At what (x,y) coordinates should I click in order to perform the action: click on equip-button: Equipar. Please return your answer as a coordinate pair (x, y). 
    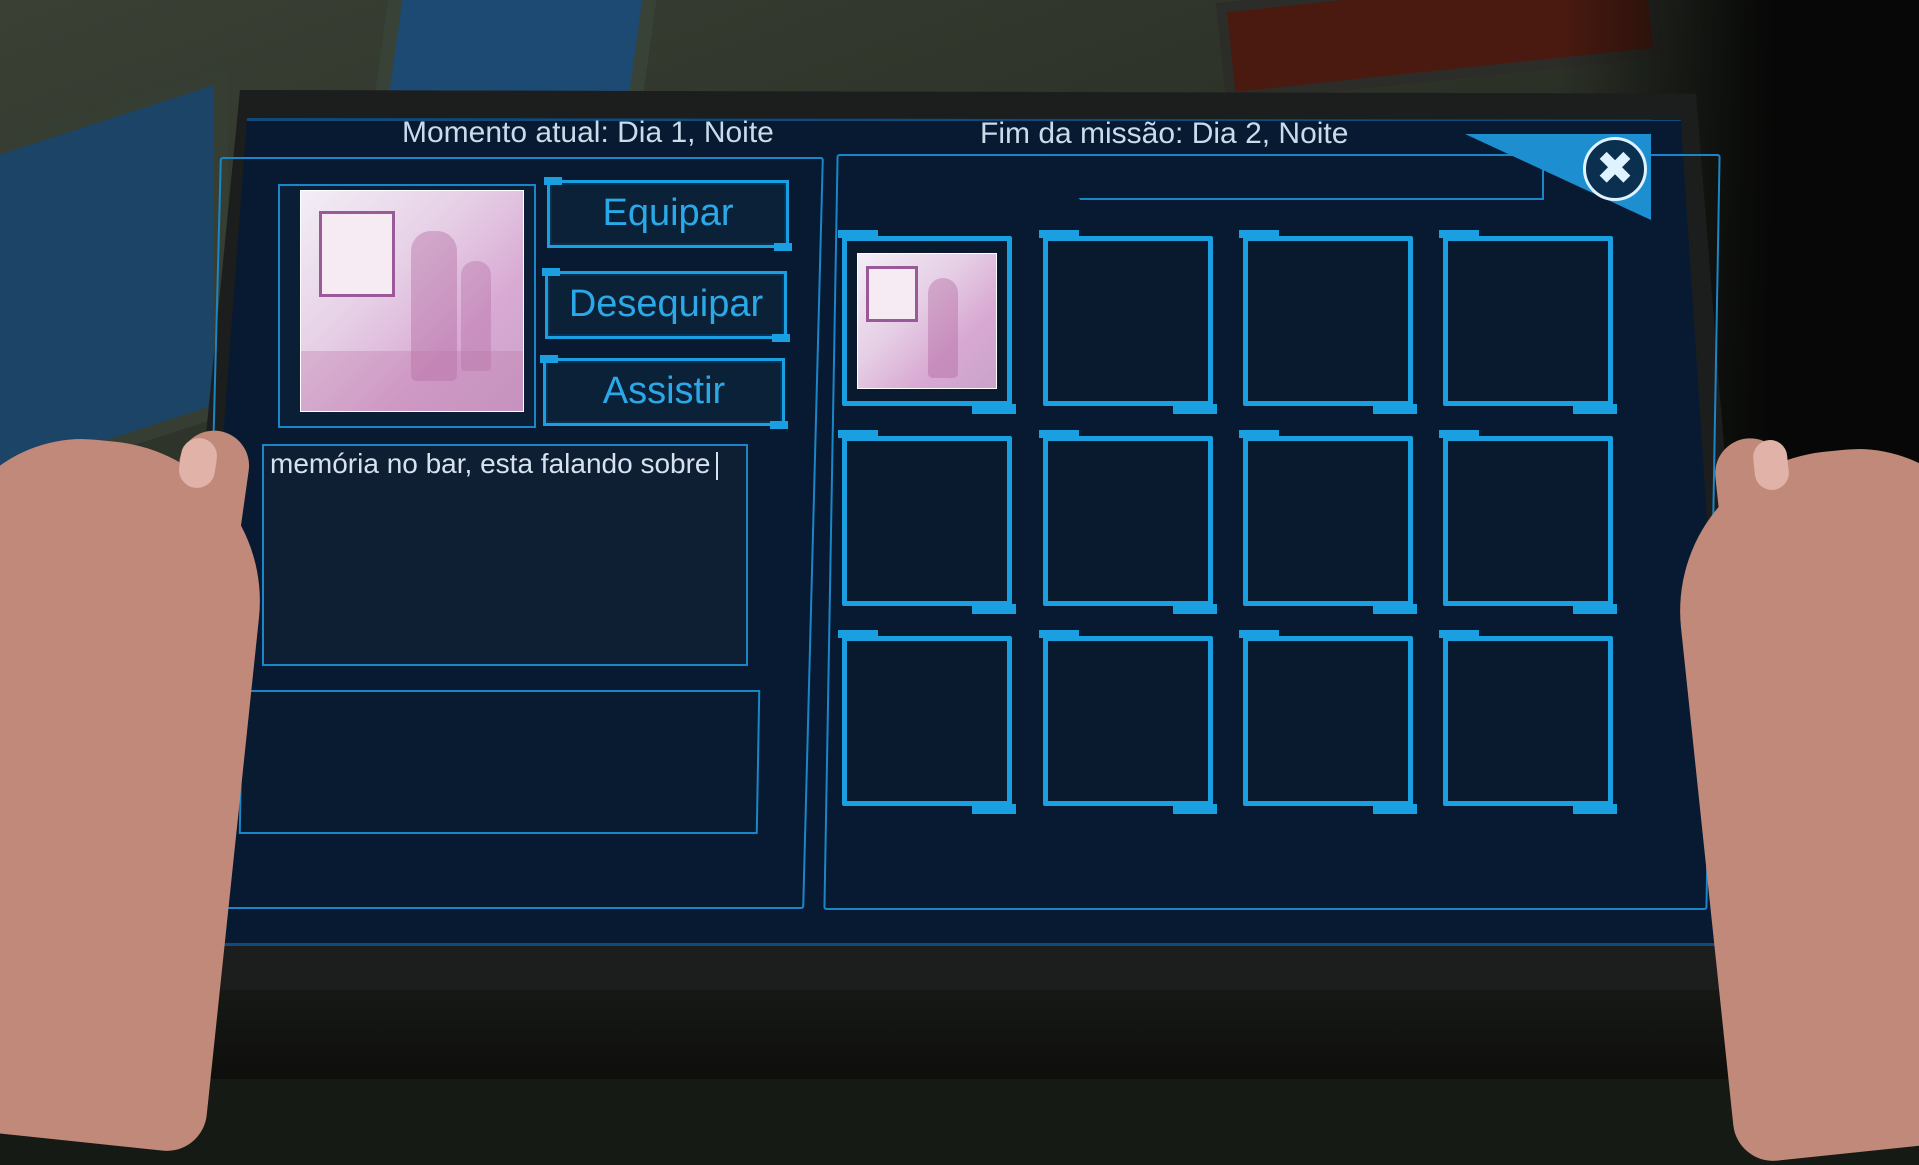
    Looking at the image, I should click on (668, 214).